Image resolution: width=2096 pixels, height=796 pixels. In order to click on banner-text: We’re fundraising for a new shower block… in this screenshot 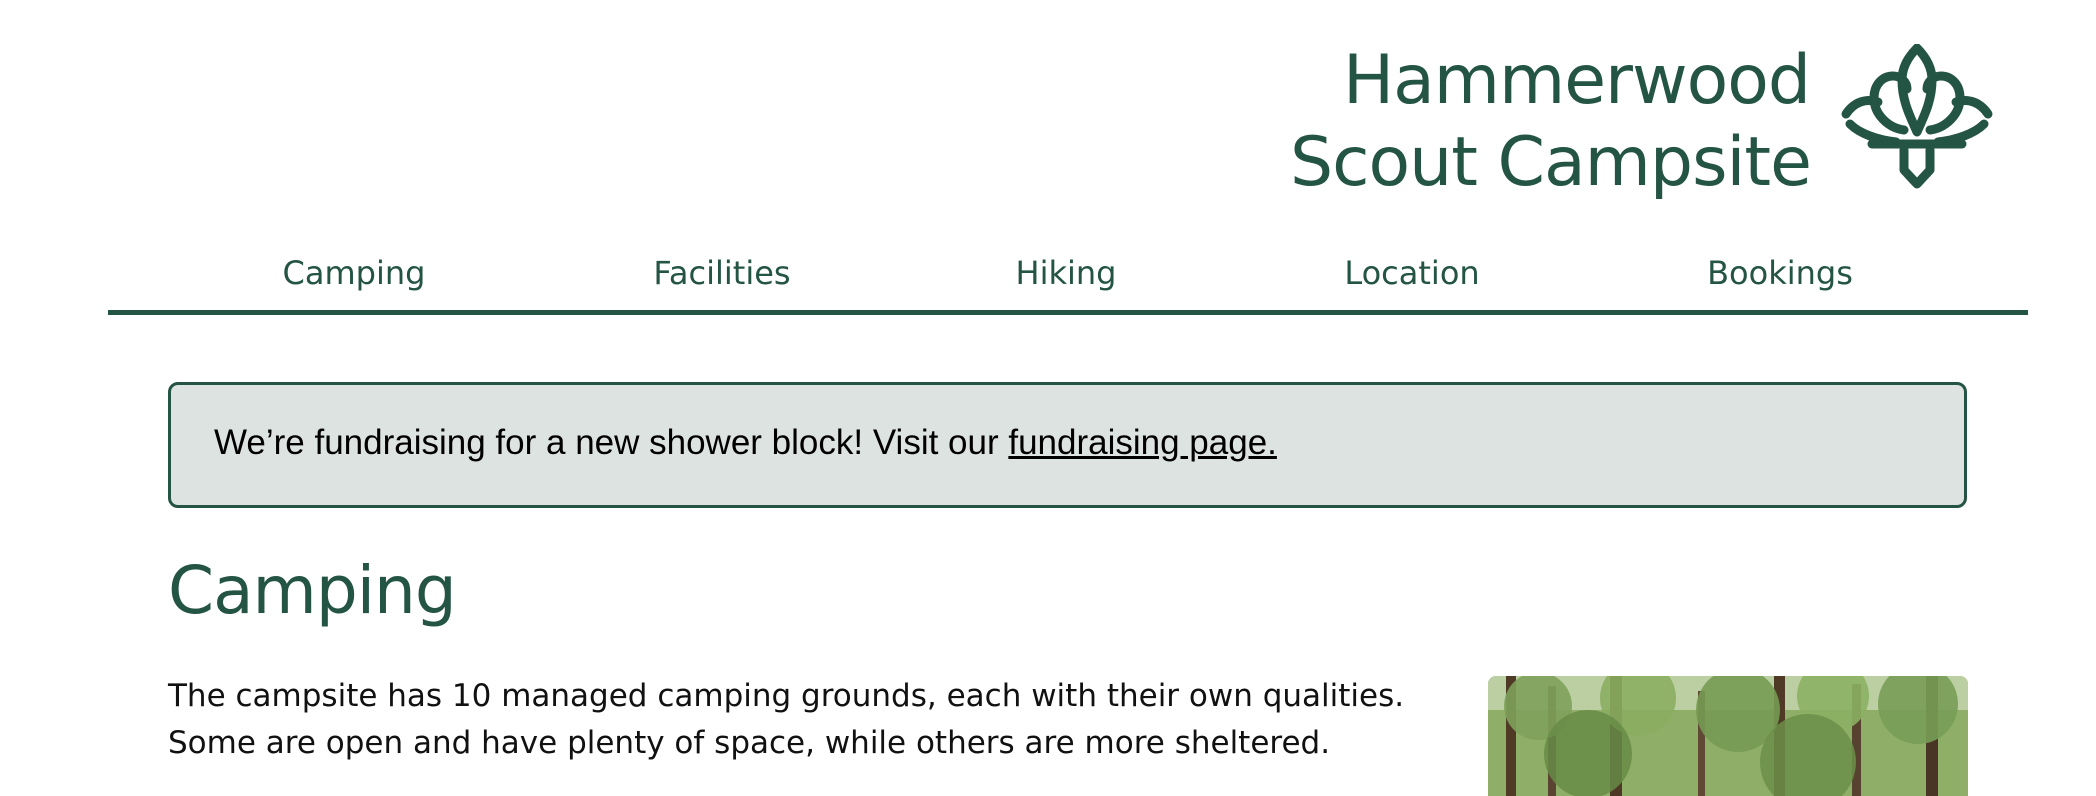, I will do `click(611, 442)`.